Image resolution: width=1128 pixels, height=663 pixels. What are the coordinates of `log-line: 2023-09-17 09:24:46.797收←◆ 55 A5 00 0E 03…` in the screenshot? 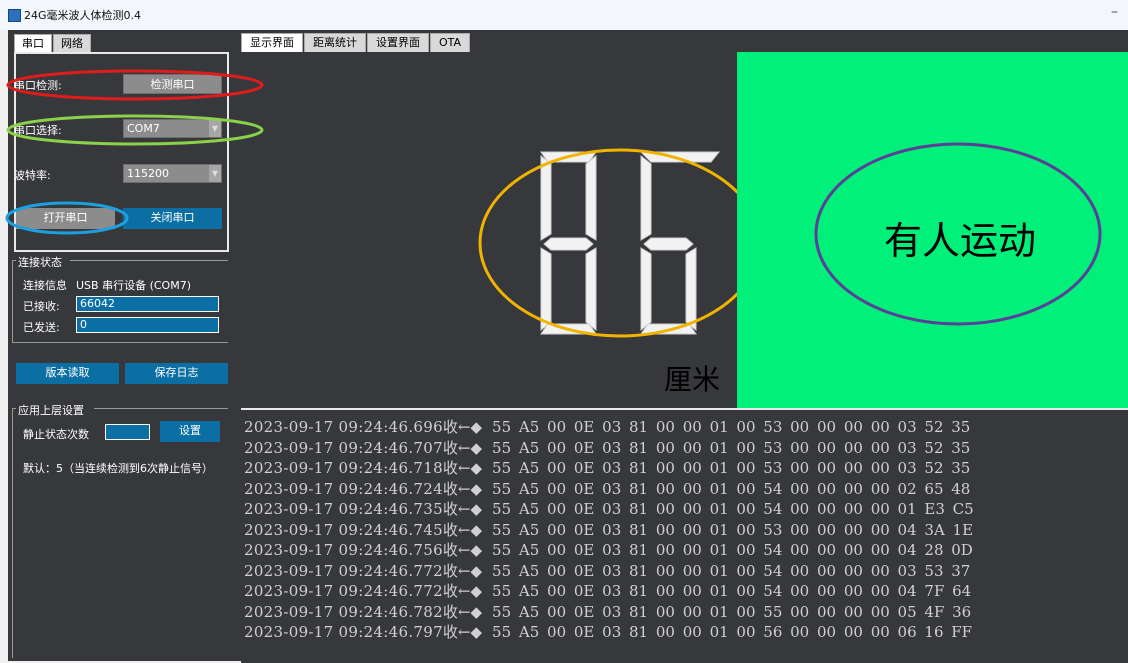 It's located at (608, 631).